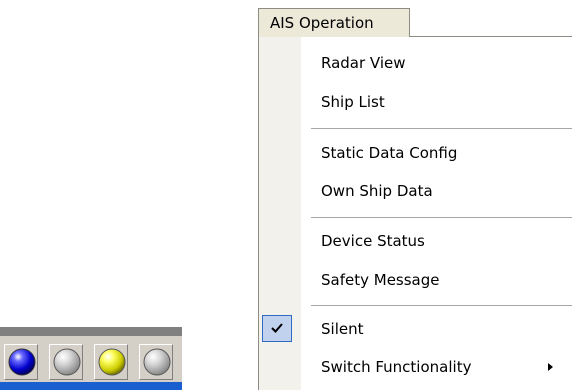 This screenshot has width=572, height=390. I want to click on menu-item-own-ship-data: Own Ship Data, so click(415, 191).